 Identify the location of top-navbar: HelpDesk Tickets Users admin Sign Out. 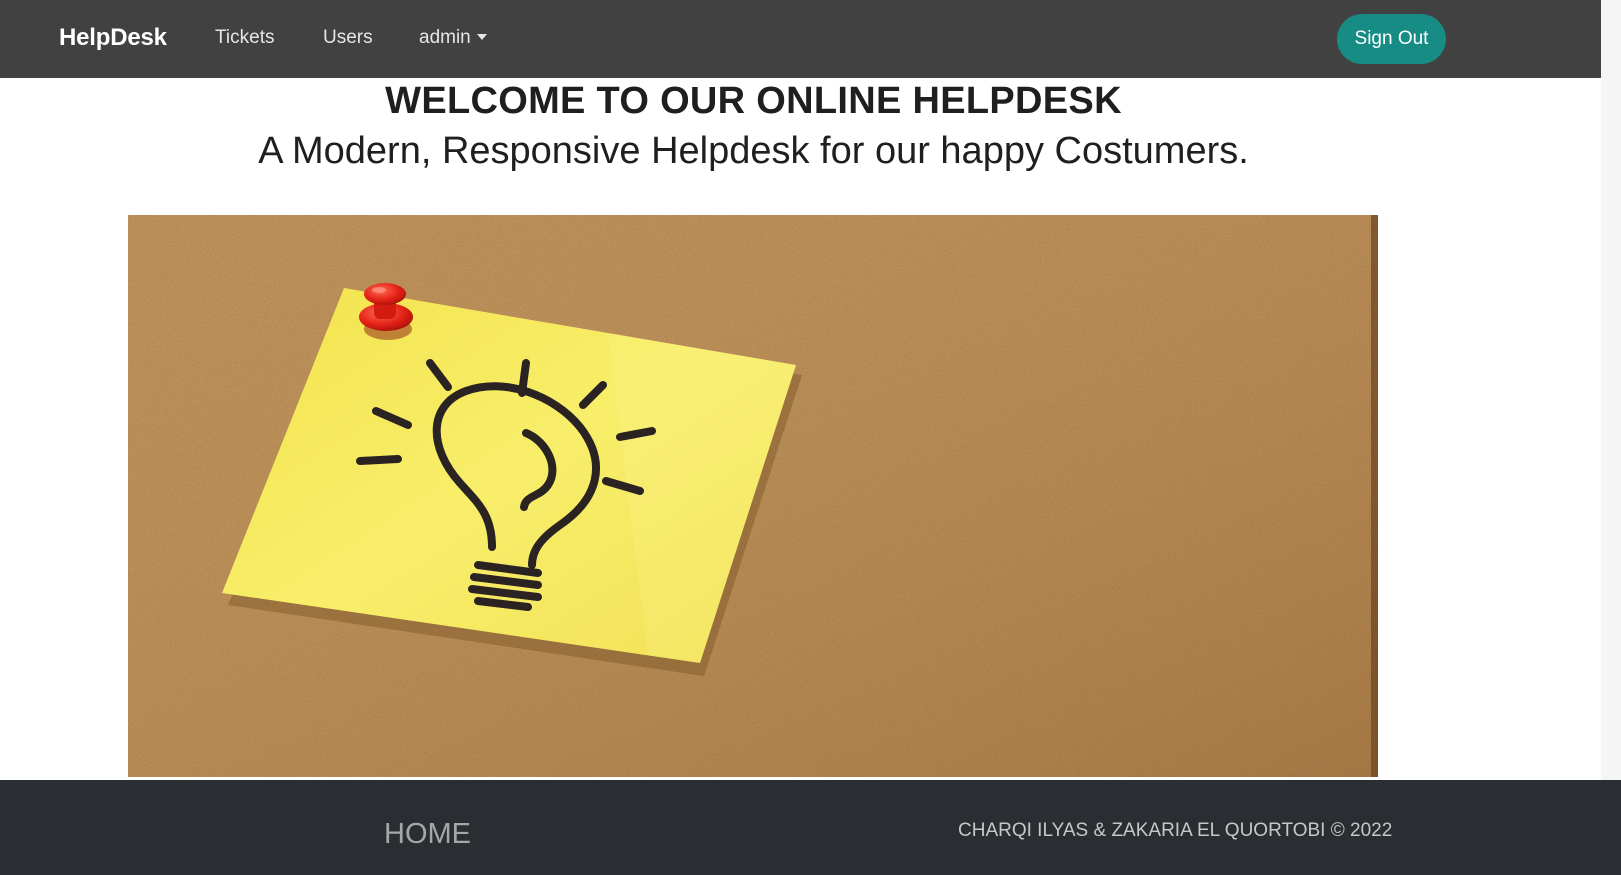
(810, 39).